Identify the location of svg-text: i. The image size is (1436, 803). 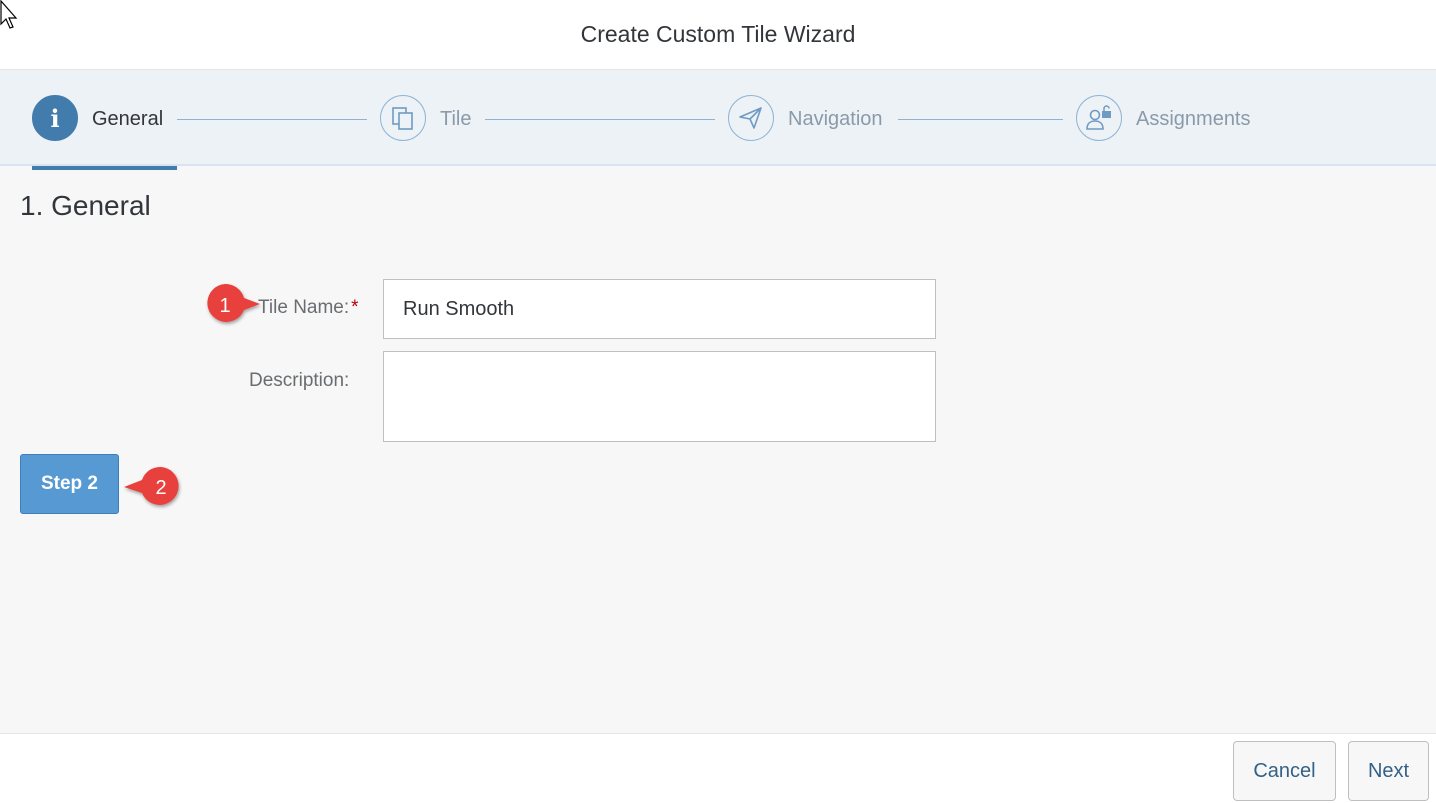
(54, 118).